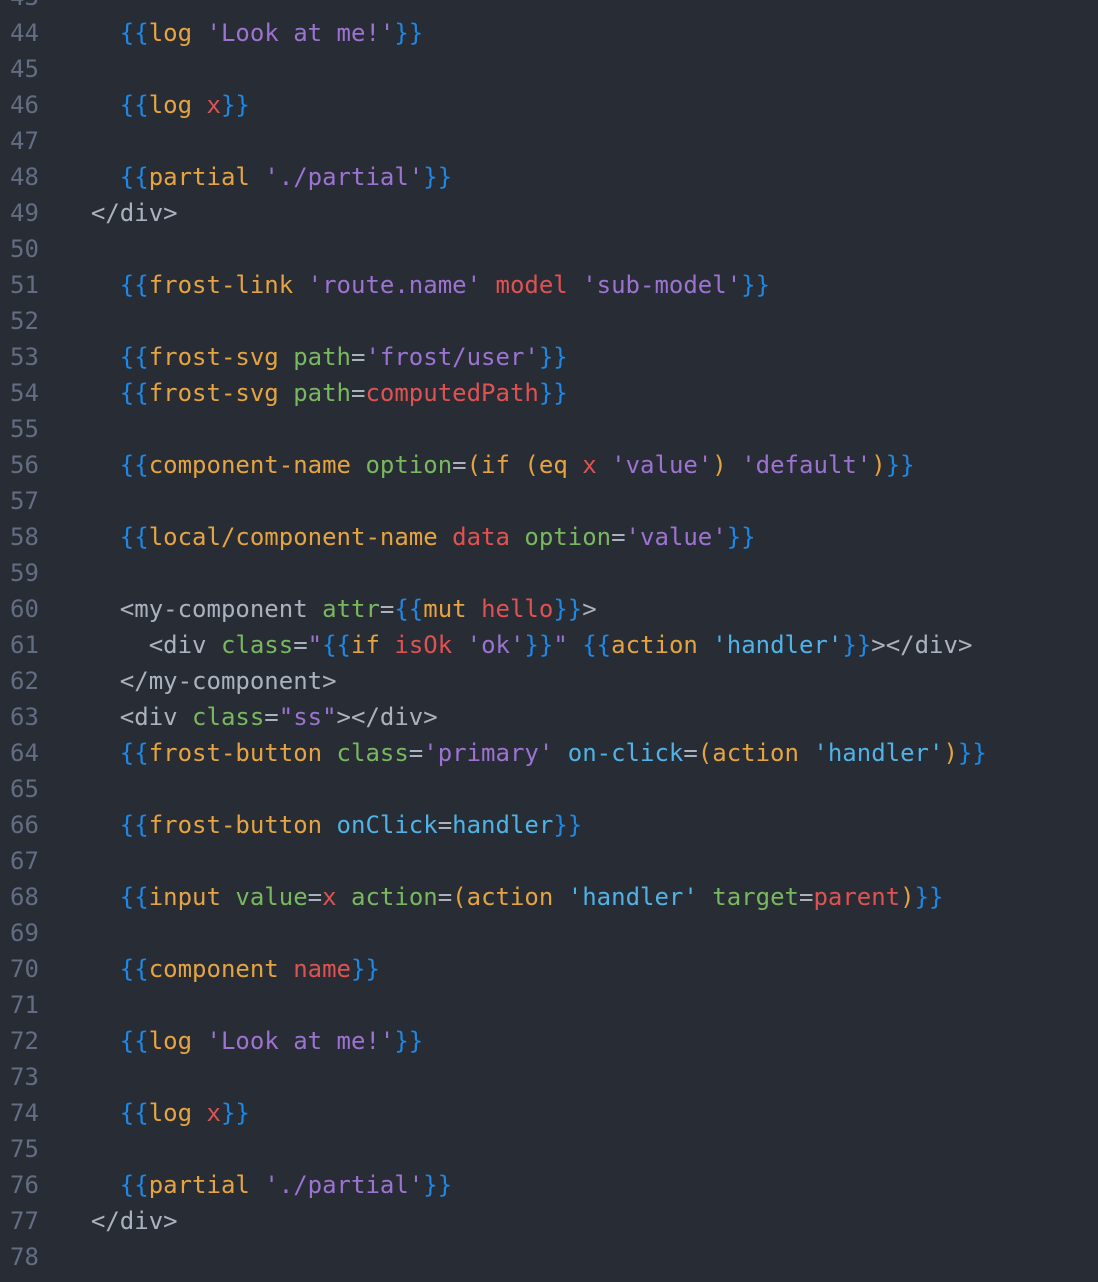 The height and width of the screenshot is (1282, 1098). Describe the element at coordinates (213, 969) in the screenshot. I see `code-token-helper: component` at that location.